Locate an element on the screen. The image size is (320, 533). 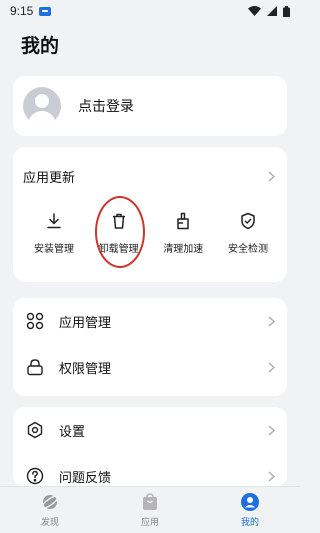
trash-icon is located at coordinates (119, 221).